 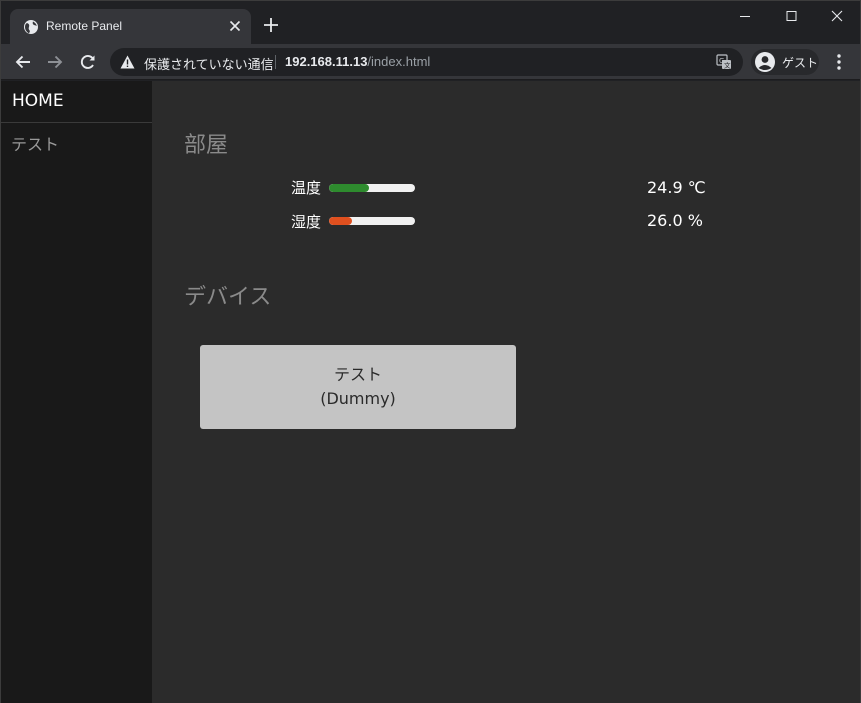 I want to click on translate-icon: G 文, so click(x=724, y=62).